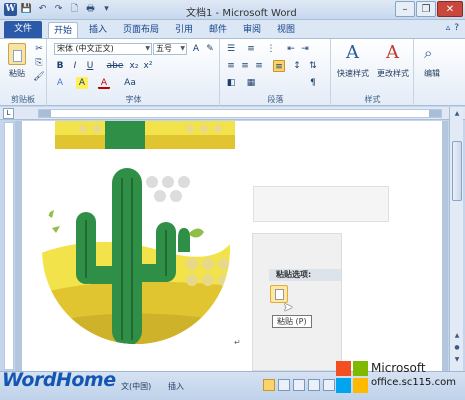  I want to click on shading-icon: ◧, so click(231, 83).